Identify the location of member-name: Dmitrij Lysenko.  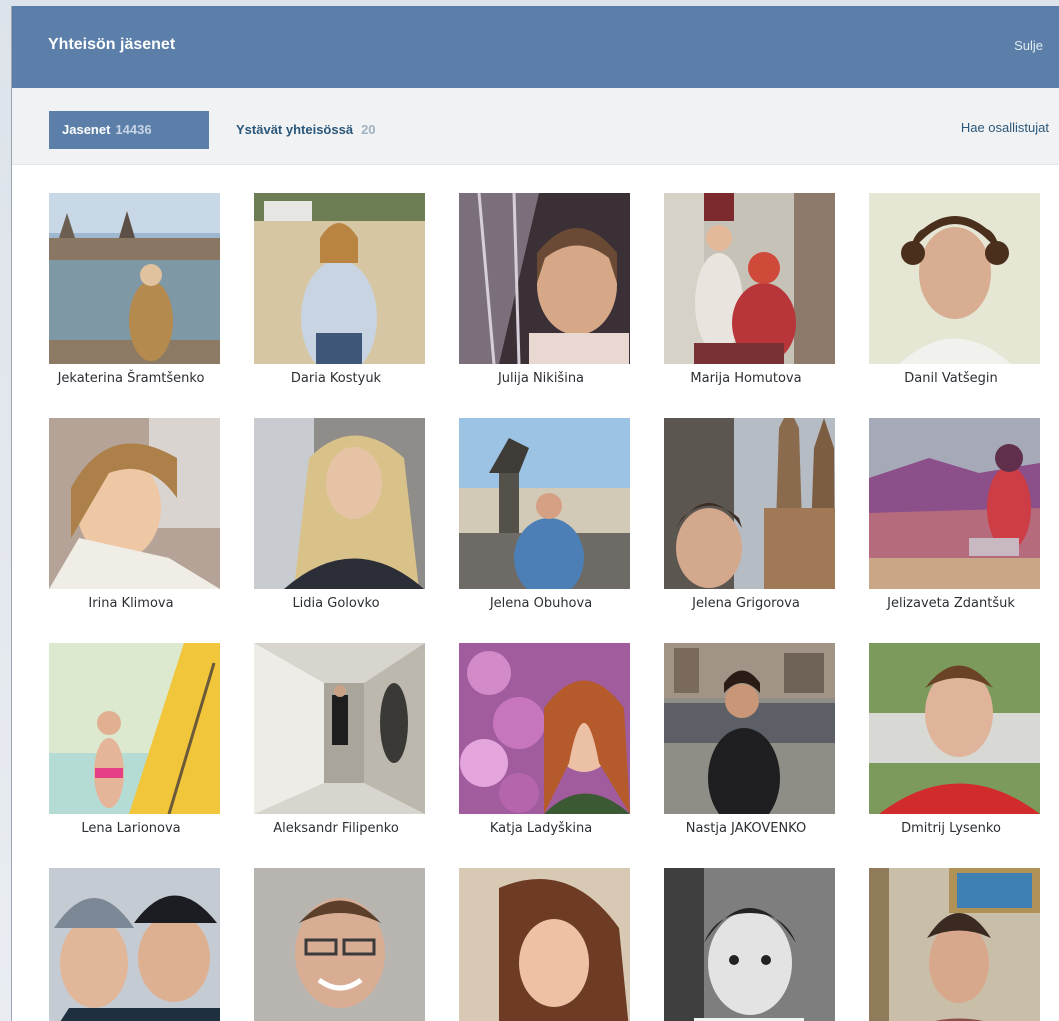
(949, 828).